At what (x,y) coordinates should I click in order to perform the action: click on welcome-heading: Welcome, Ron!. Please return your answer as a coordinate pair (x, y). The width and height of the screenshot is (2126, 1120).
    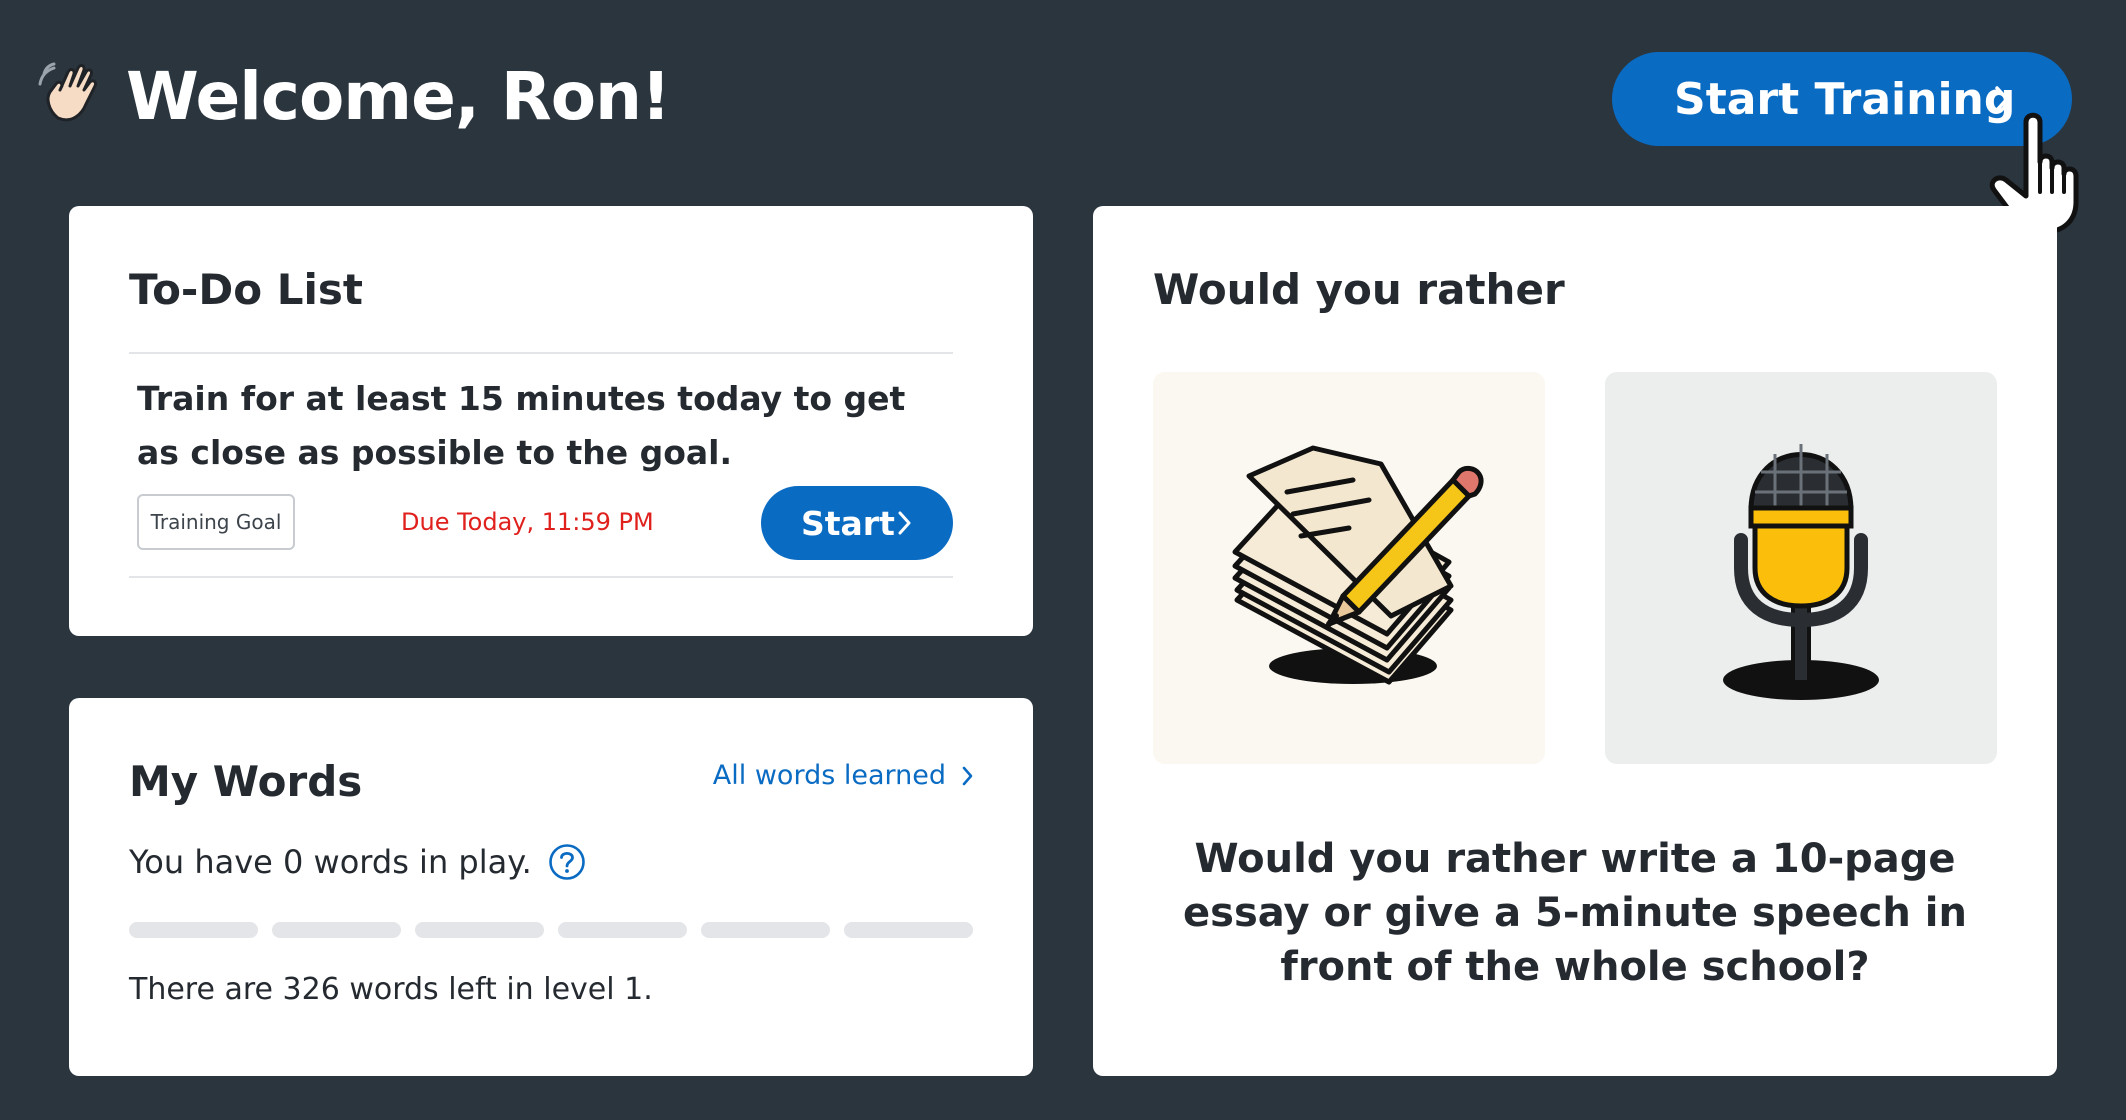
    Looking at the image, I should click on (398, 96).